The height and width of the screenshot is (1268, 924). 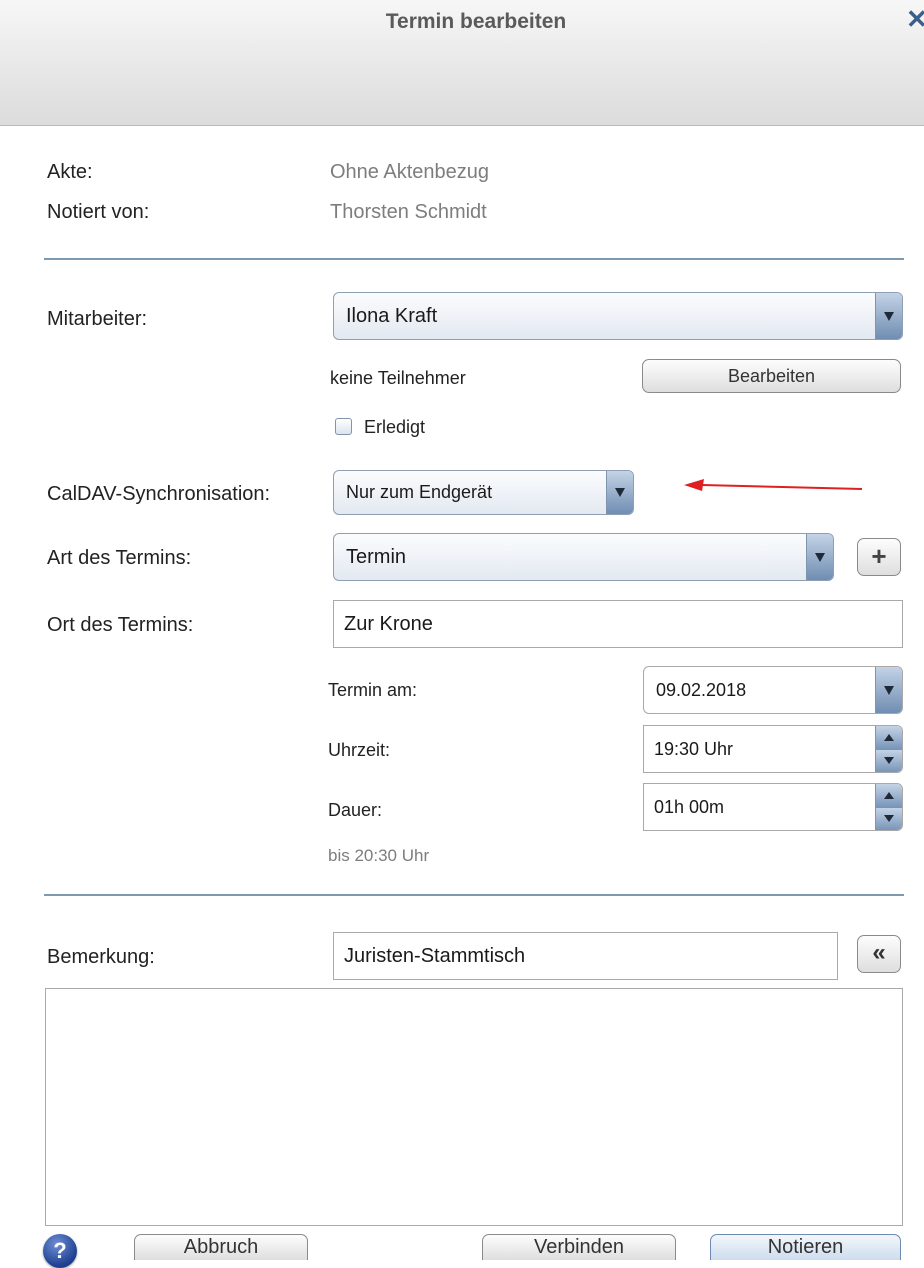 What do you see at coordinates (398, 378) in the screenshot?
I see `teilnehmer-text: keine Teilnehmer` at bounding box center [398, 378].